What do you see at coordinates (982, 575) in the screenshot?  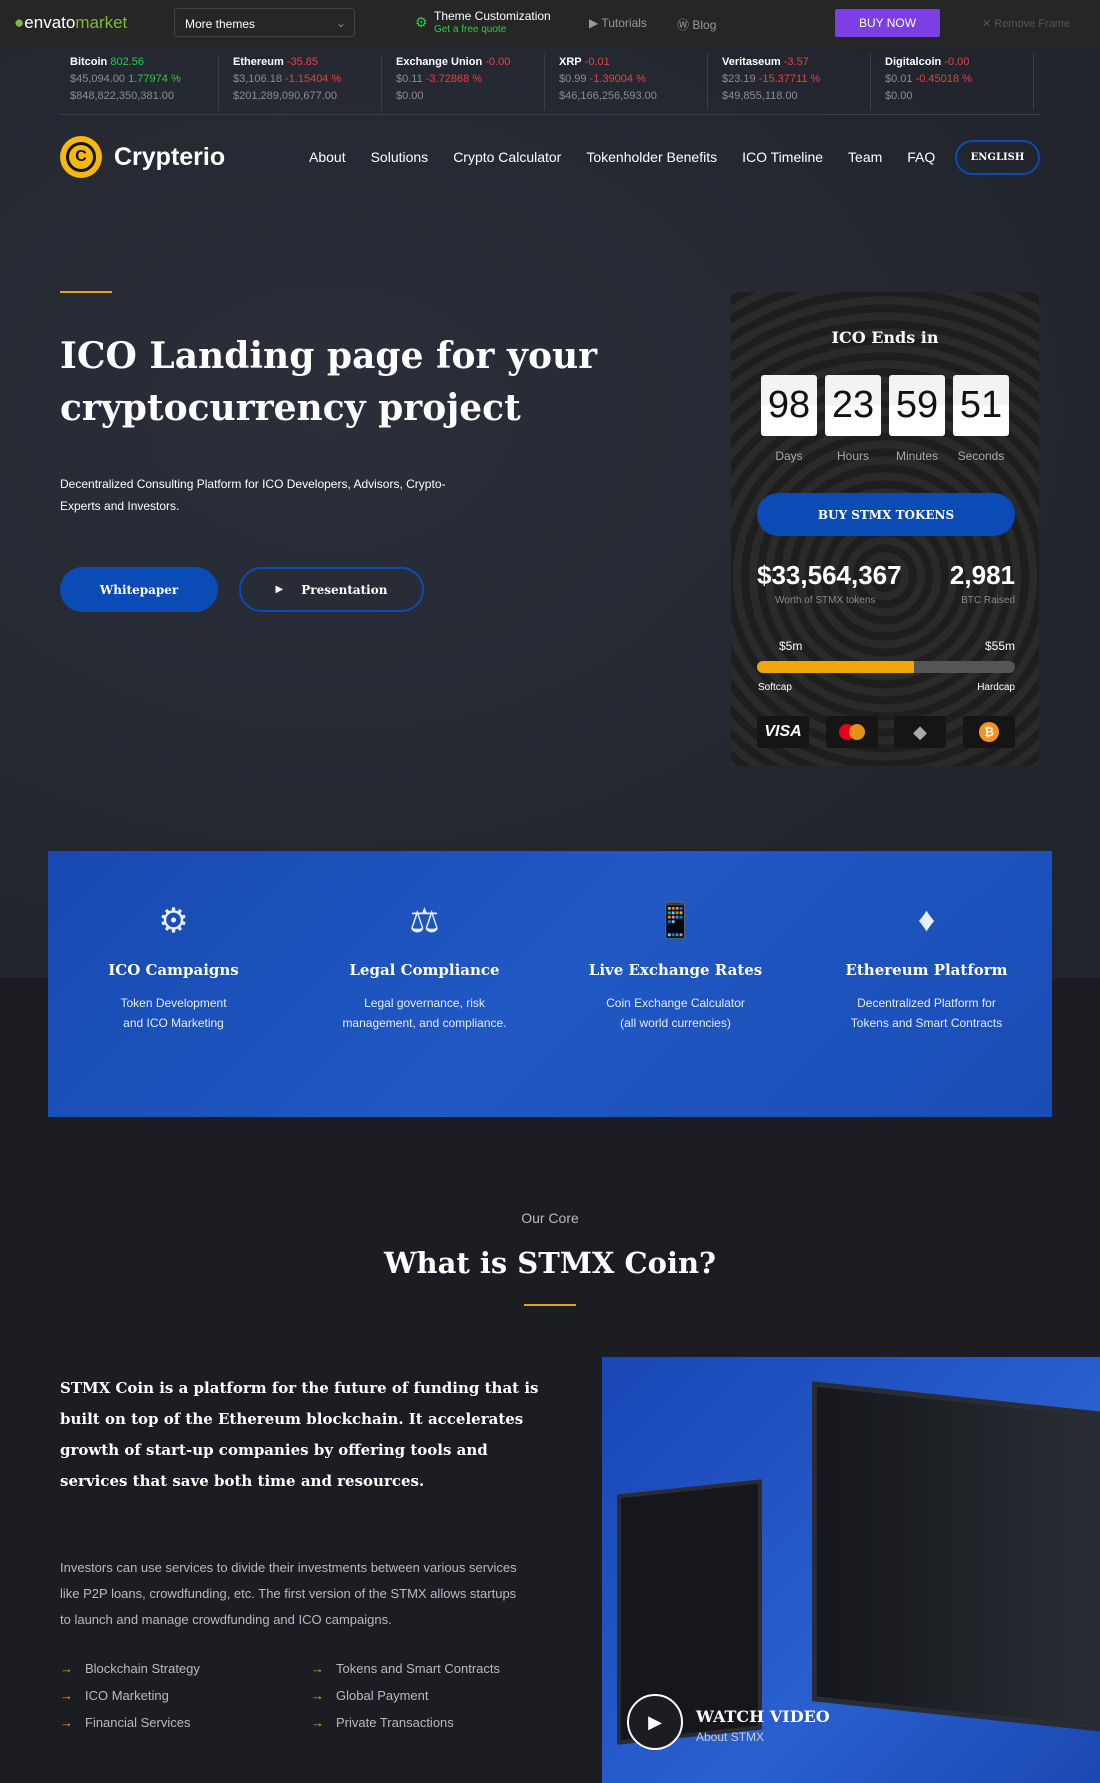 I see `btc-value: 2,981` at bounding box center [982, 575].